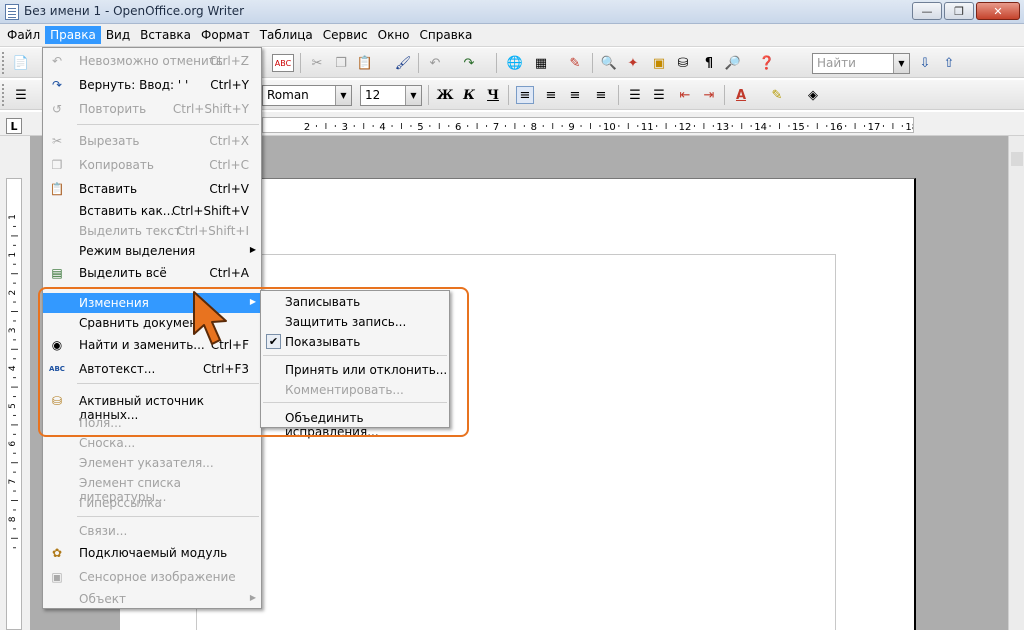 This screenshot has width=1024, height=630. I want to click on maximize-button: ❐, so click(959, 11).